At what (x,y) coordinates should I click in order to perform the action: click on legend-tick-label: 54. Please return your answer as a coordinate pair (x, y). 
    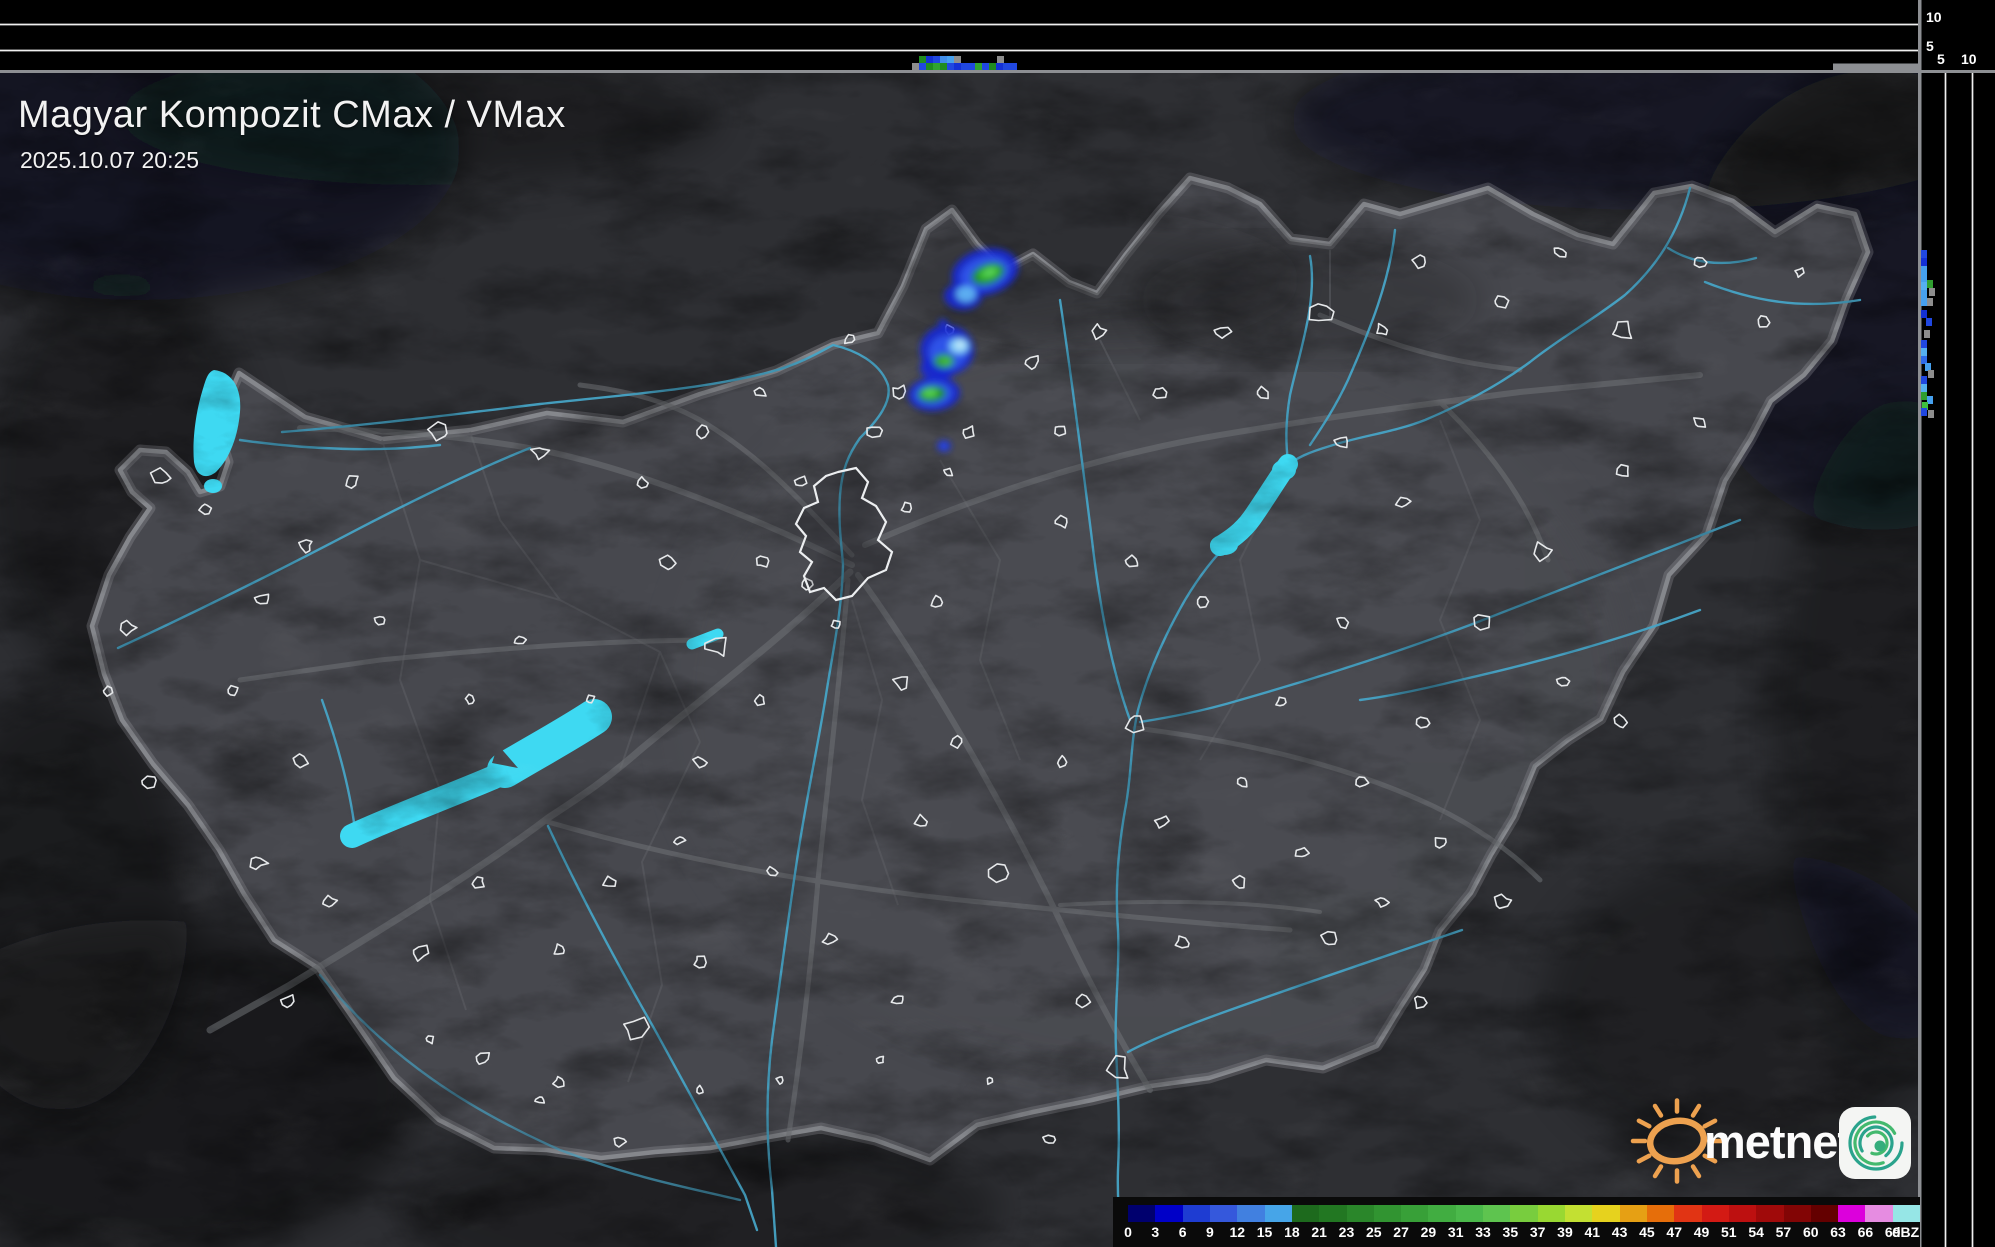
    Looking at the image, I should click on (1756, 1232).